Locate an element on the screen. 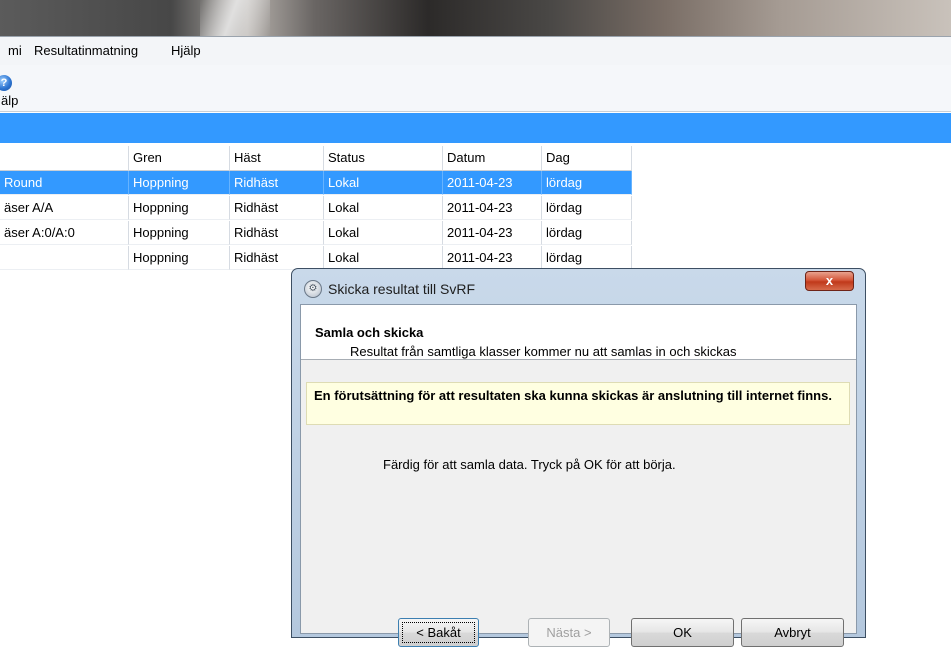 The width and height of the screenshot is (951, 647). column-header-dag: Dag is located at coordinates (587, 158).